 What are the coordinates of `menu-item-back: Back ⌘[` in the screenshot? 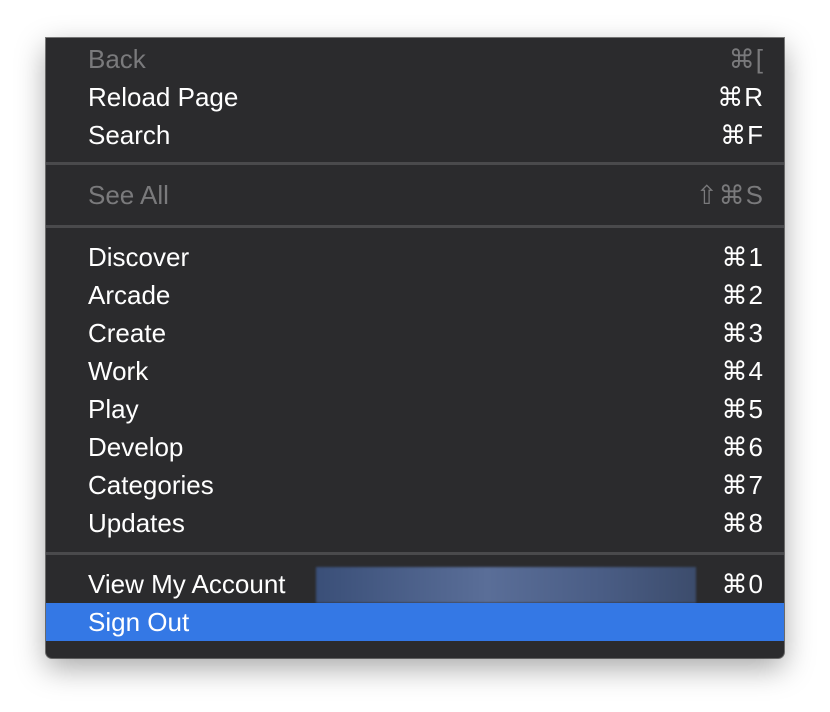 It's located at (415, 59).